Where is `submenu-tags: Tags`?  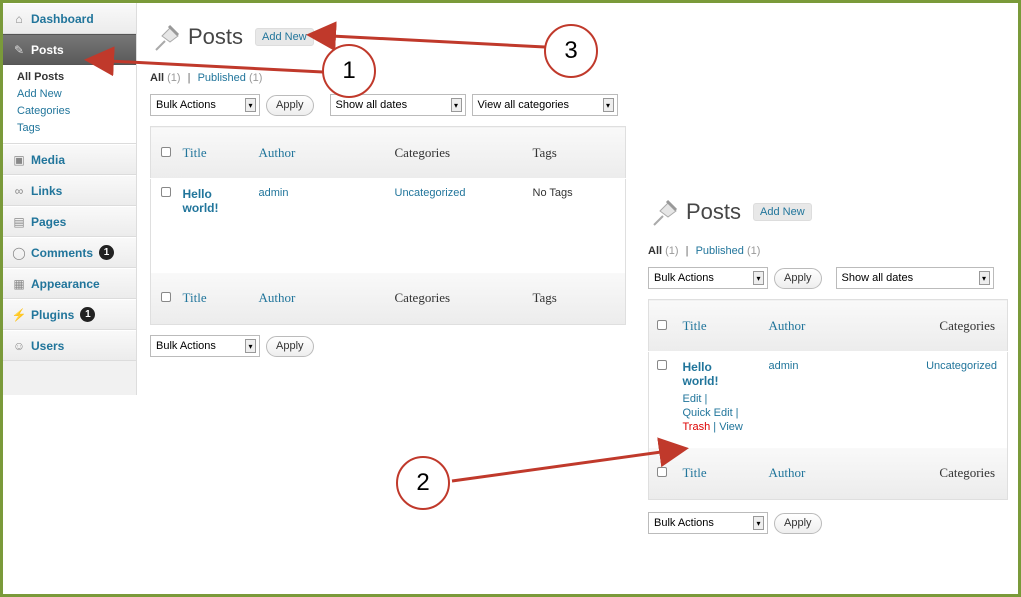
submenu-tags: Tags is located at coordinates (76, 128).